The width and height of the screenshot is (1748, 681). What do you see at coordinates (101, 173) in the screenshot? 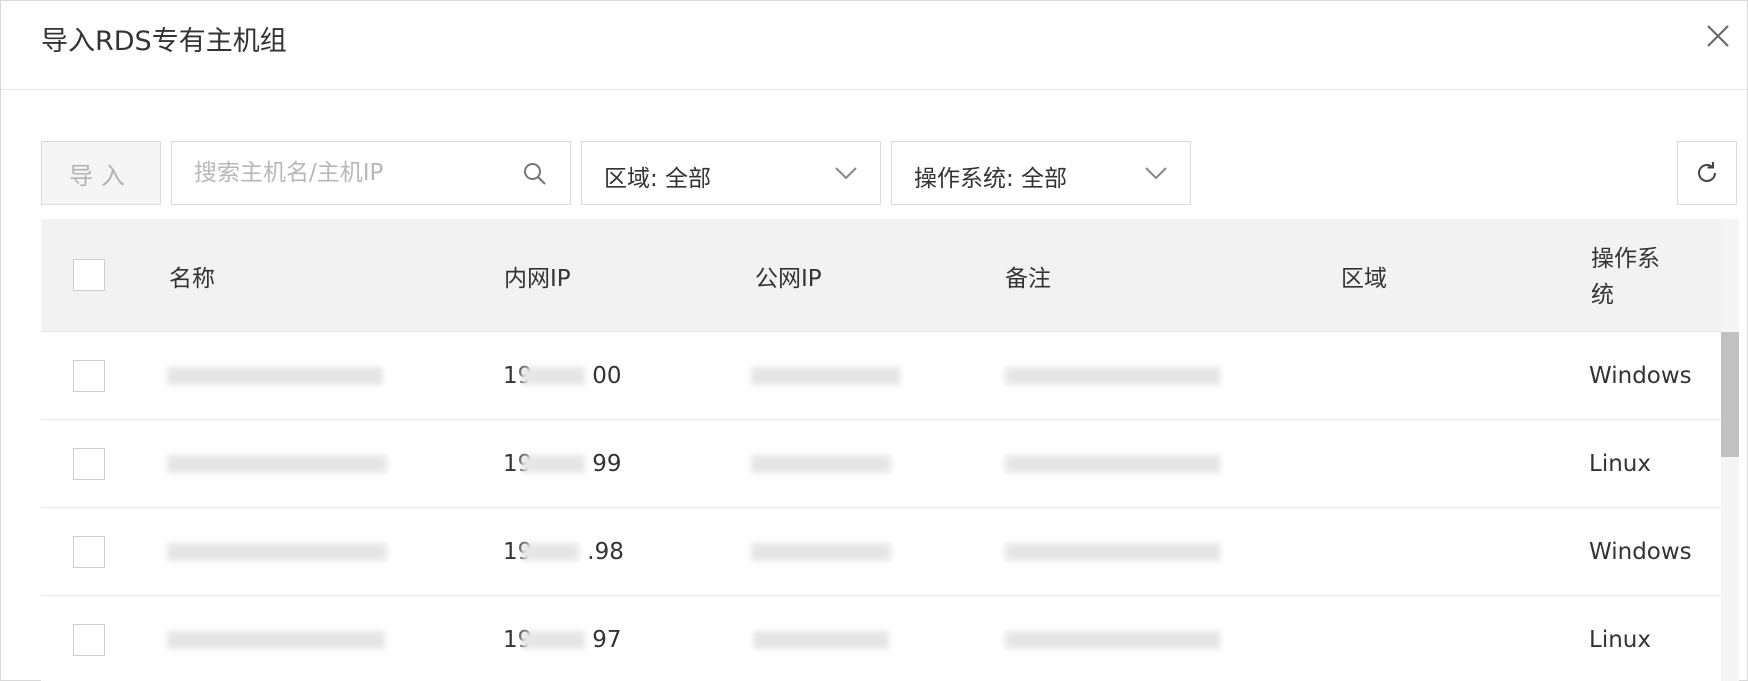
I see `import-button: 导入` at bounding box center [101, 173].